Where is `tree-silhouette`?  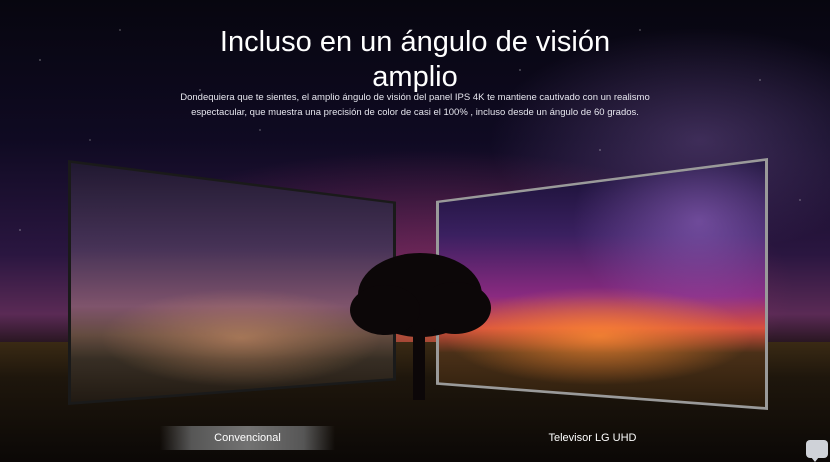 tree-silhouette is located at coordinates (420, 326).